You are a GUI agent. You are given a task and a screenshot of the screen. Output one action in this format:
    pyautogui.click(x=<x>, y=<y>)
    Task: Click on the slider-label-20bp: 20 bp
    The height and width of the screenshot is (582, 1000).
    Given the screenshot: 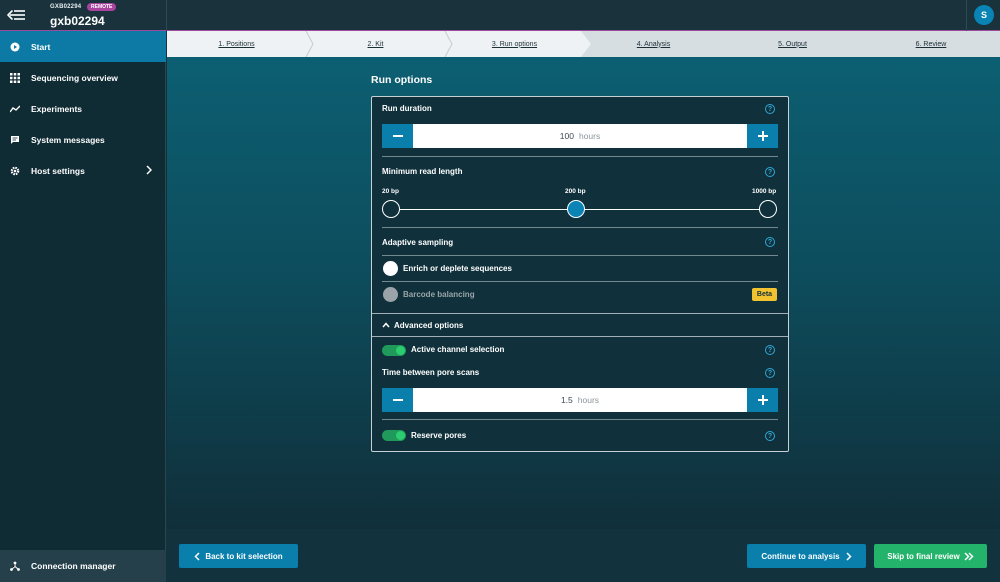 What is the action you would take?
    pyautogui.click(x=390, y=191)
    